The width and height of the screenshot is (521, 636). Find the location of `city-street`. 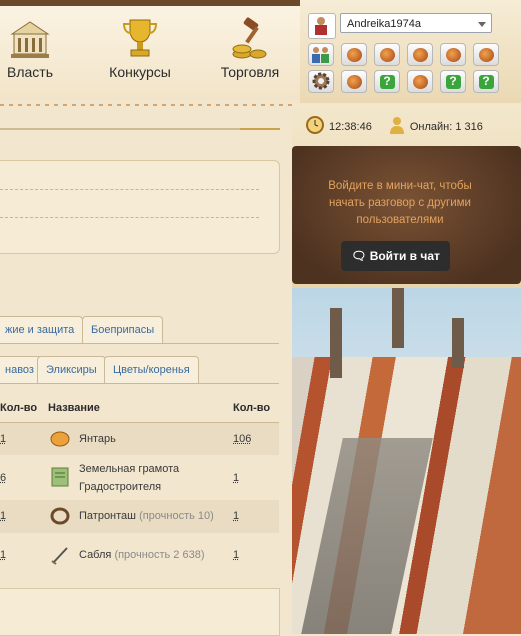

city-street is located at coordinates (367, 536).